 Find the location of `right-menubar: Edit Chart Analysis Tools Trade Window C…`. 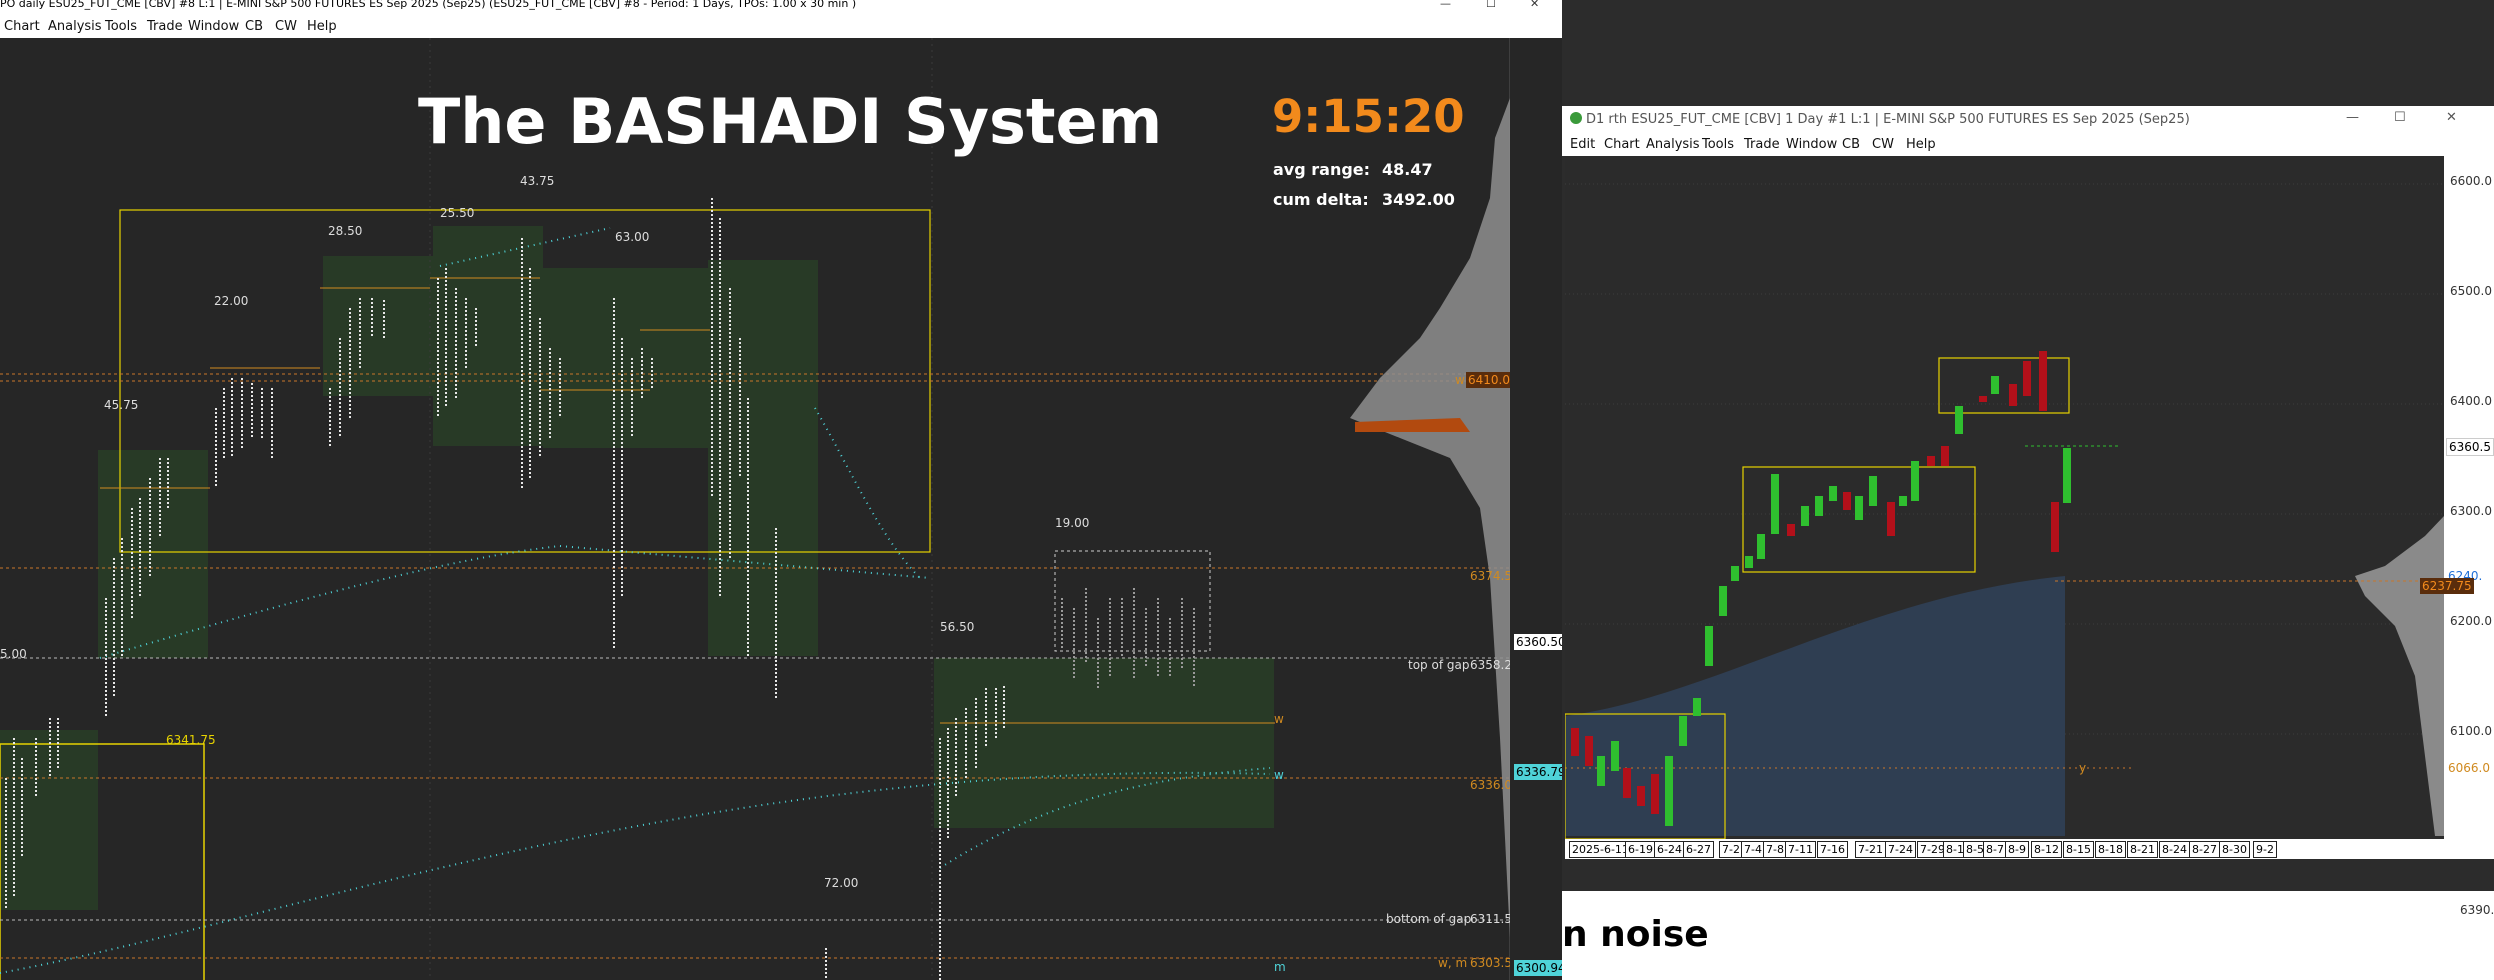

right-menubar: Edit Chart Analysis Tools Trade Window C… is located at coordinates (2028, 145).